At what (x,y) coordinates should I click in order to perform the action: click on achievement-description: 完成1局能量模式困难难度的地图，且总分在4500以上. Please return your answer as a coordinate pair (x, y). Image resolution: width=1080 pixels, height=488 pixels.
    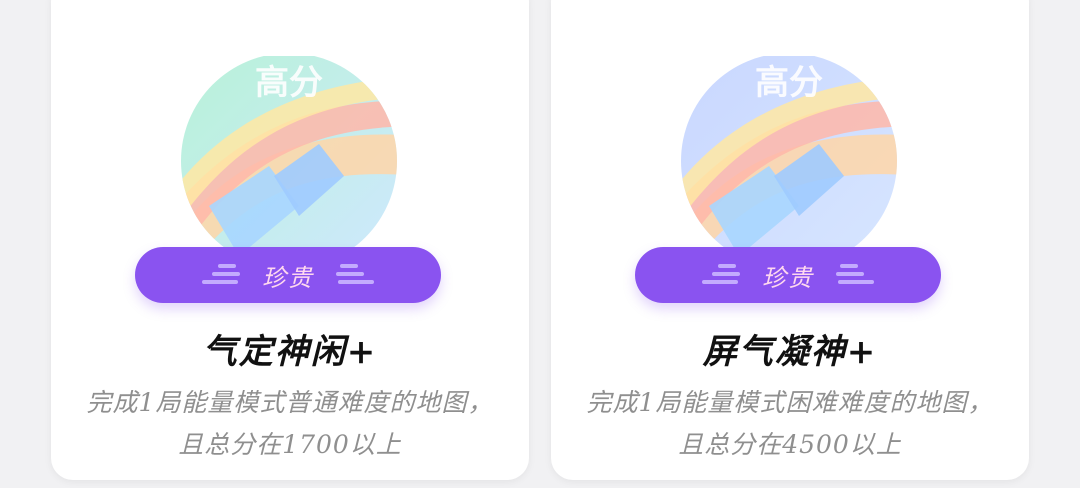
    Looking at the image, I should click on (790, 423).